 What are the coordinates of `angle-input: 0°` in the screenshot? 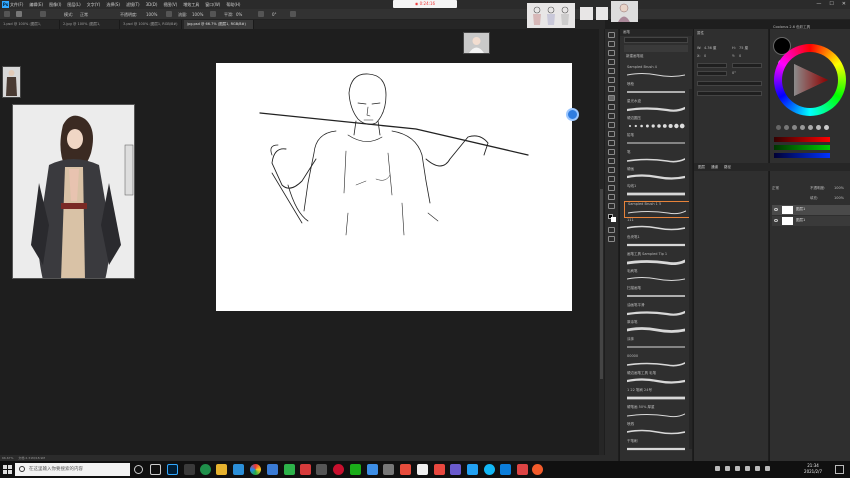 It's located at (274, 14).